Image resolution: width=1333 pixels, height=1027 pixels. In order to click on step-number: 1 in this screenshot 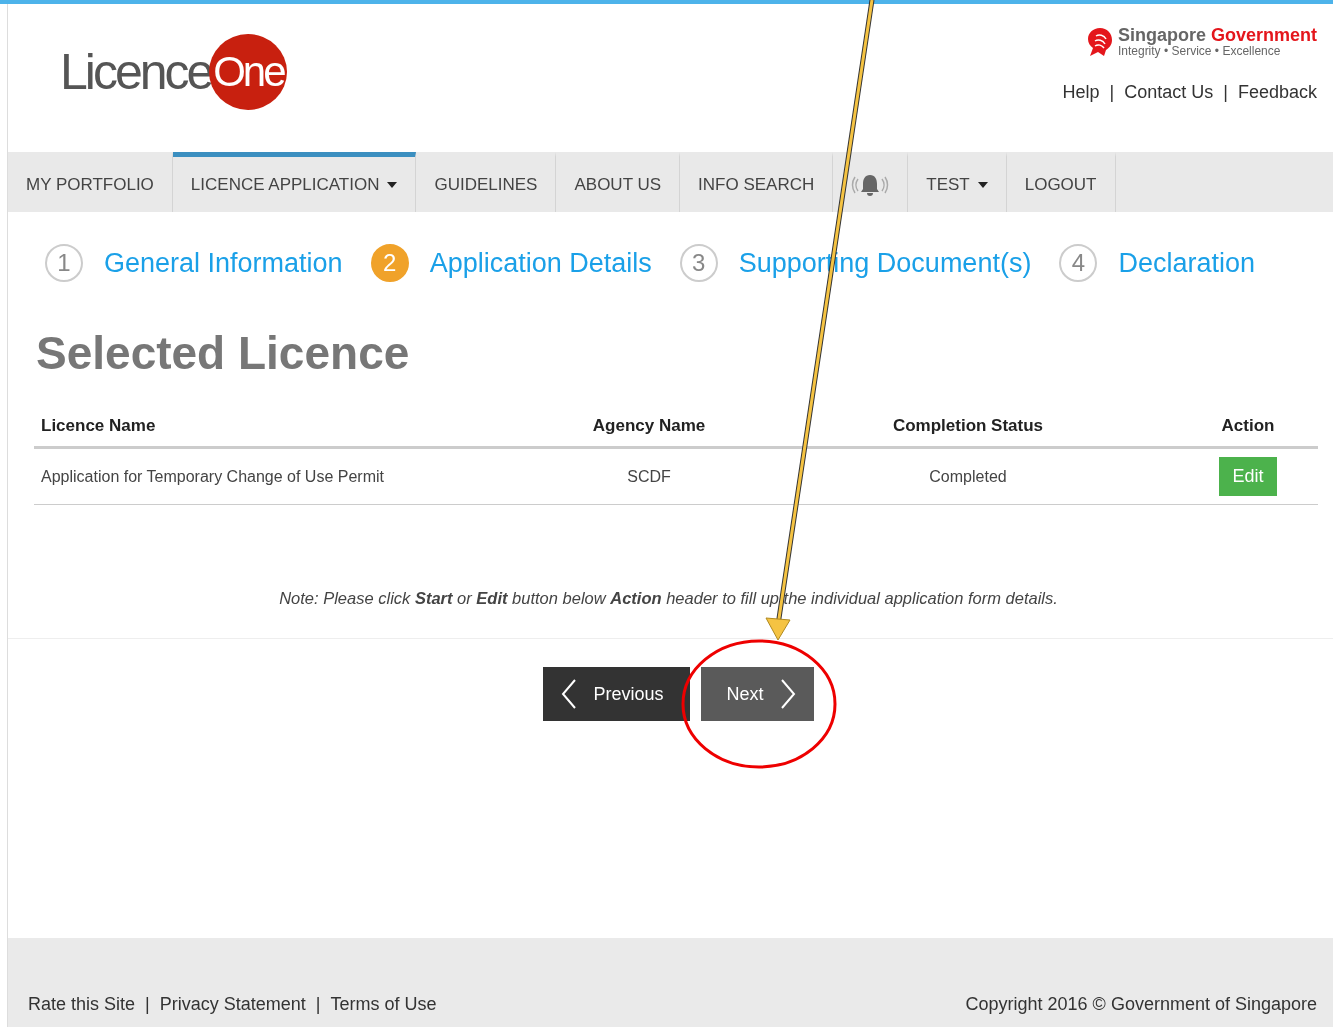, I will do `click(64, 263)`.